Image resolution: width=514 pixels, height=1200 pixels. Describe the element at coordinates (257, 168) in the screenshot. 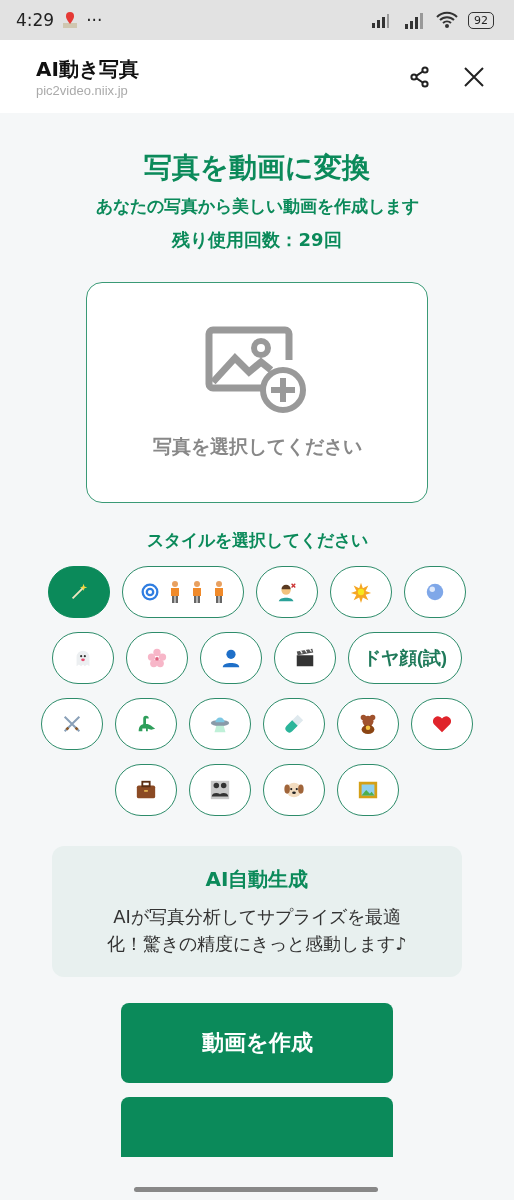

I see `hero-title: 写真を動画に変換` at that location.